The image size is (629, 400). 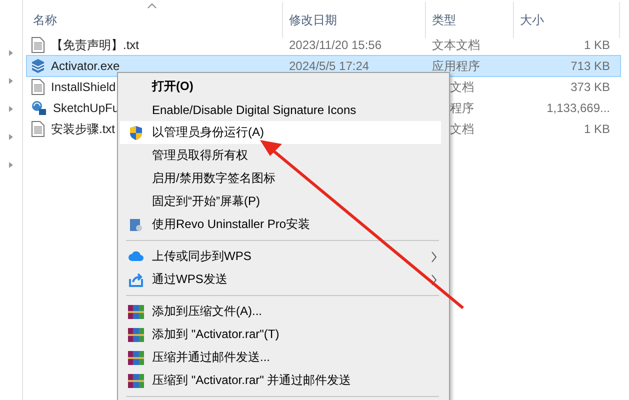 What do you see at coordinates (335, 45) in the screenshot?
I see `file-date: 2023/11/20 15:56` at bounding box center [335, 45].